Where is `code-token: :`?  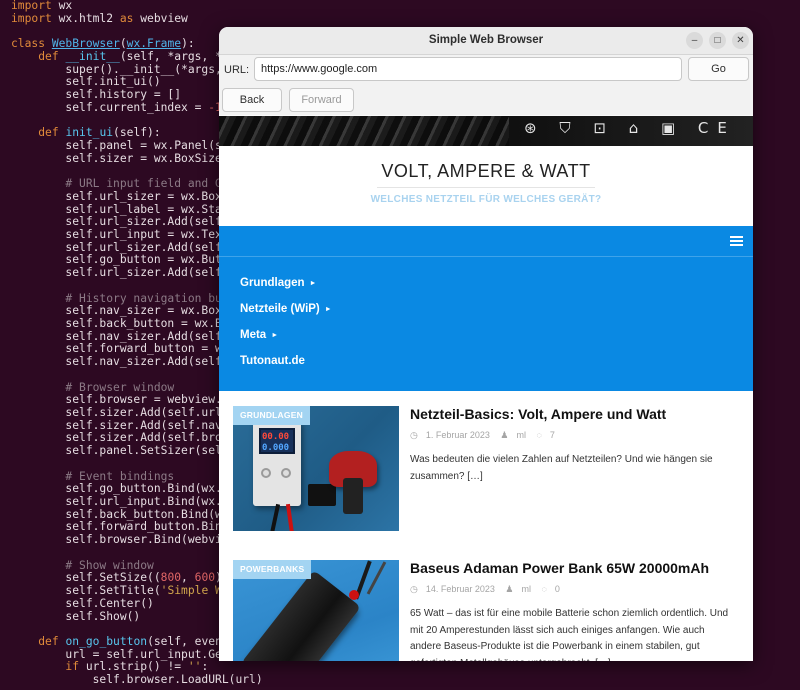 code-token: : is located at coordinates (205, 667).